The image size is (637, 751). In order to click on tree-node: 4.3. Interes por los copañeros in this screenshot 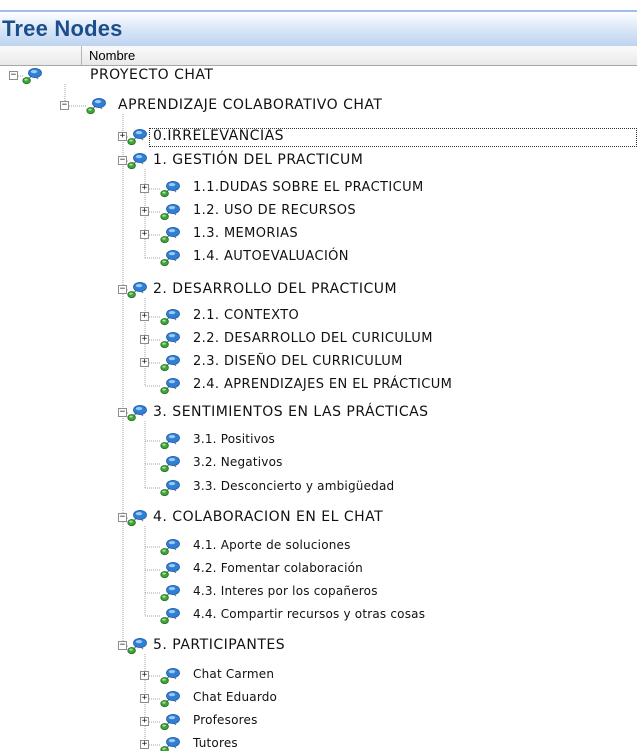, I will do `click(318, 593)`.